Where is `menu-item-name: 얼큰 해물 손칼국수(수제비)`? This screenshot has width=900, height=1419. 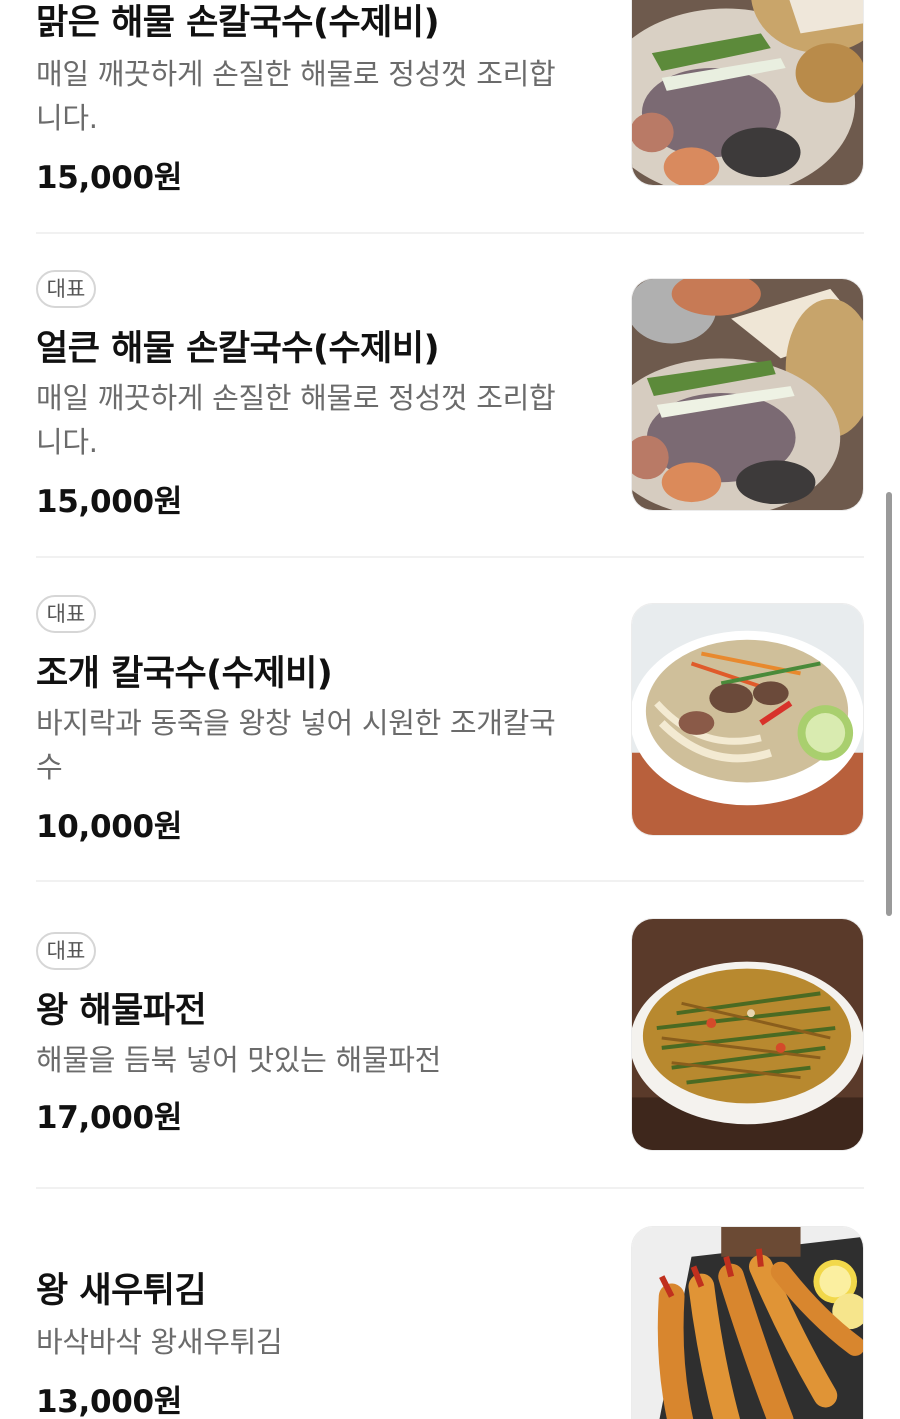 menu-item-name: 얼큰 해물 손칼국수(수제비) is located at coordinates (238, 349).